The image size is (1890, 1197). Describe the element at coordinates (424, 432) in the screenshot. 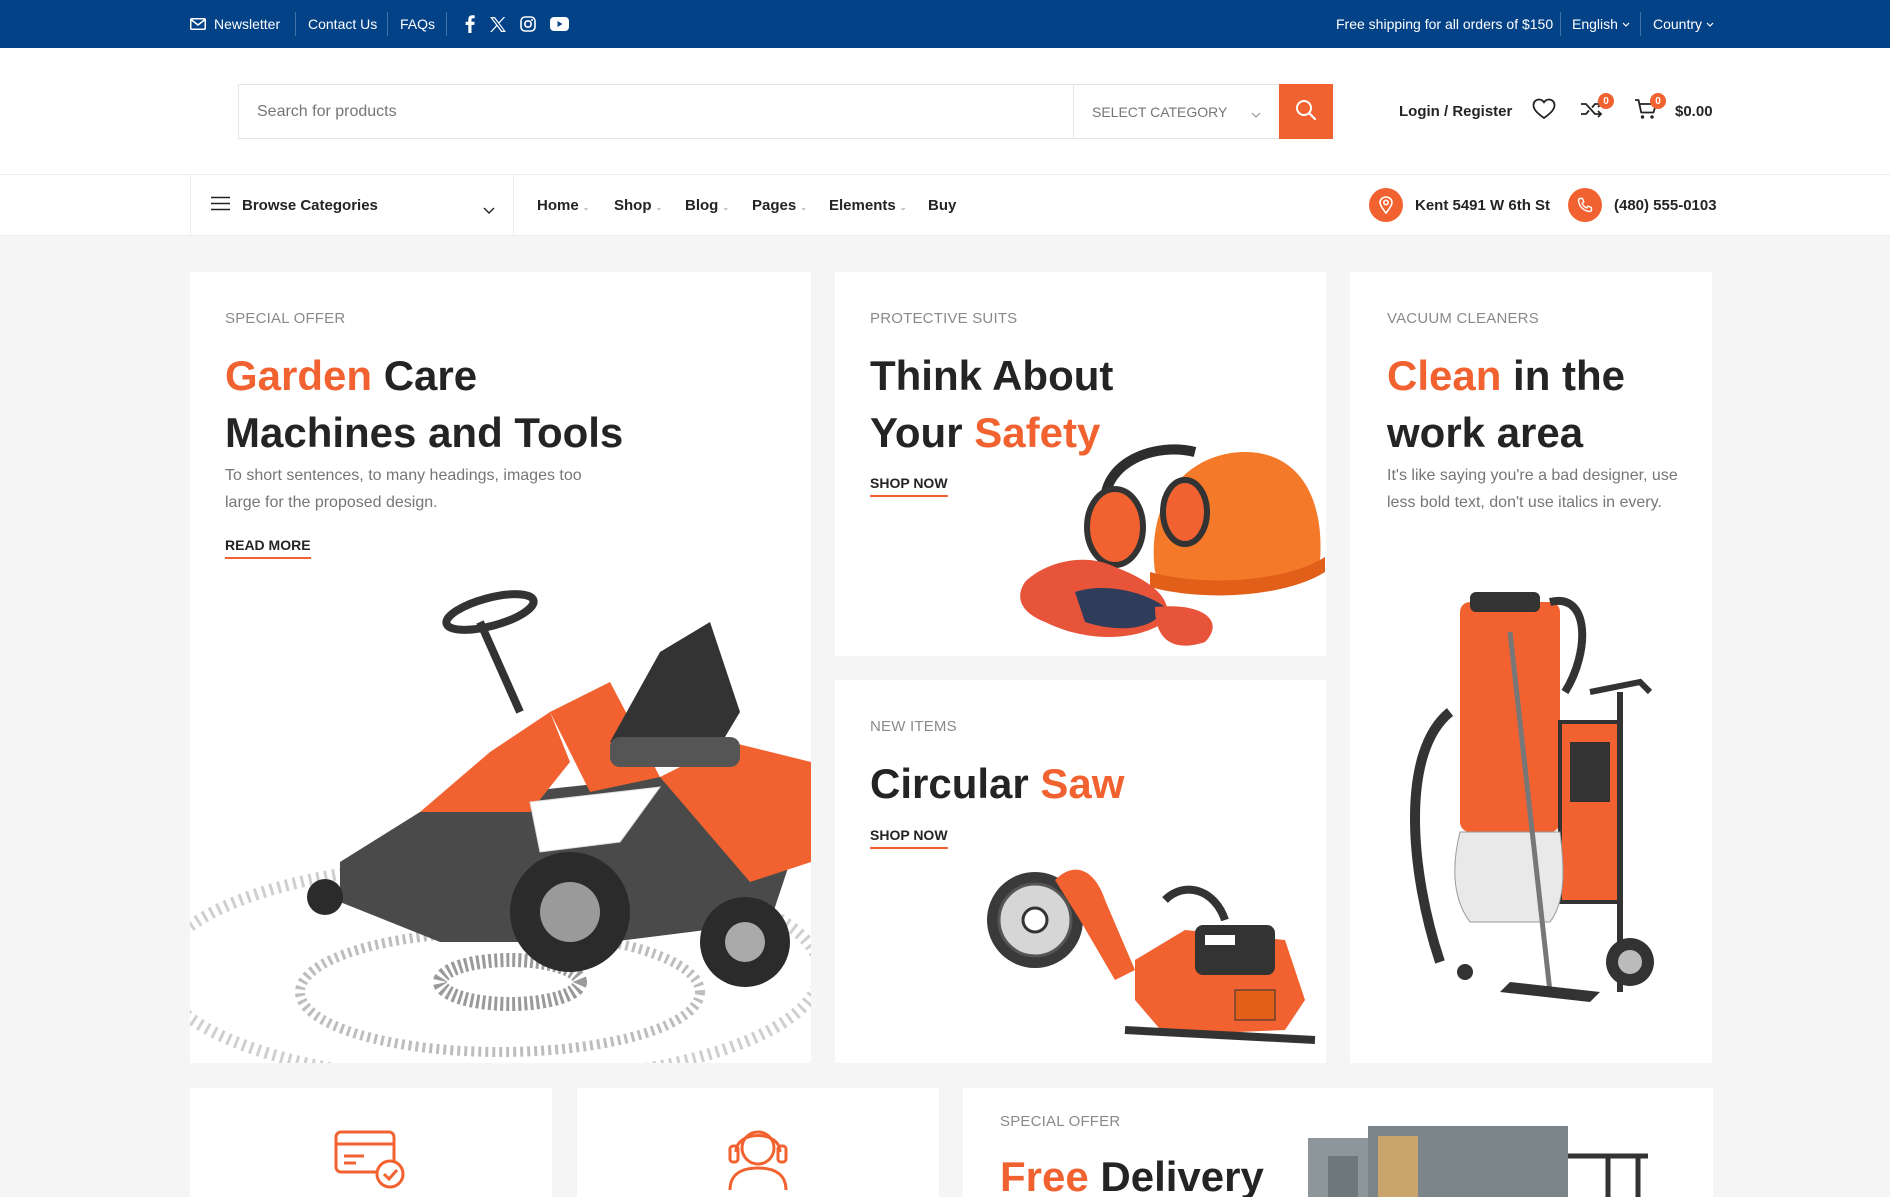

I see `title-text: Machines and Tools` at that location.